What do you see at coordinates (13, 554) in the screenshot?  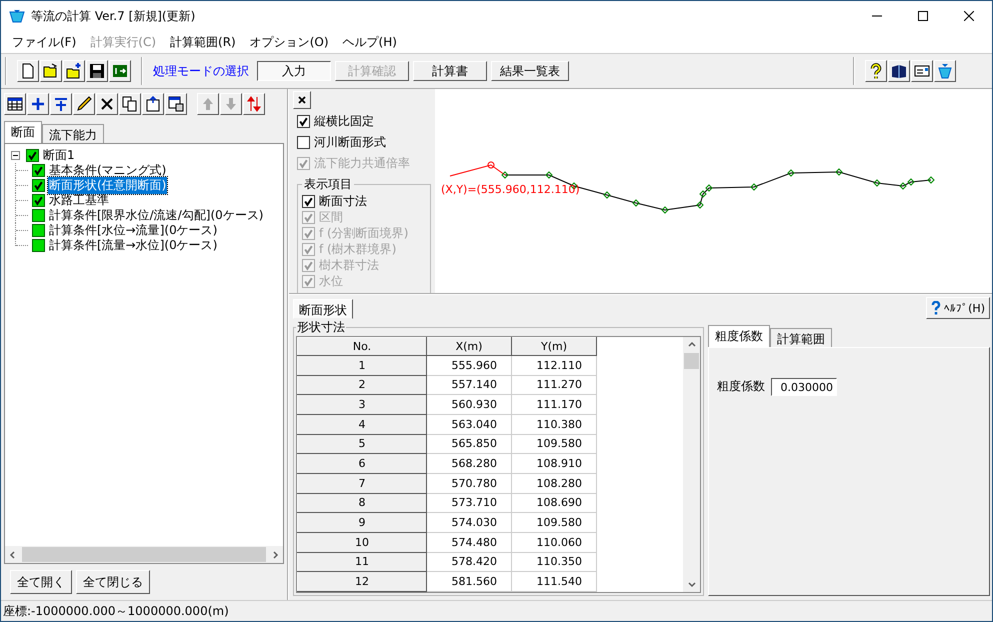 I see `scroll-left-icon` at bounding box center [13, 554].